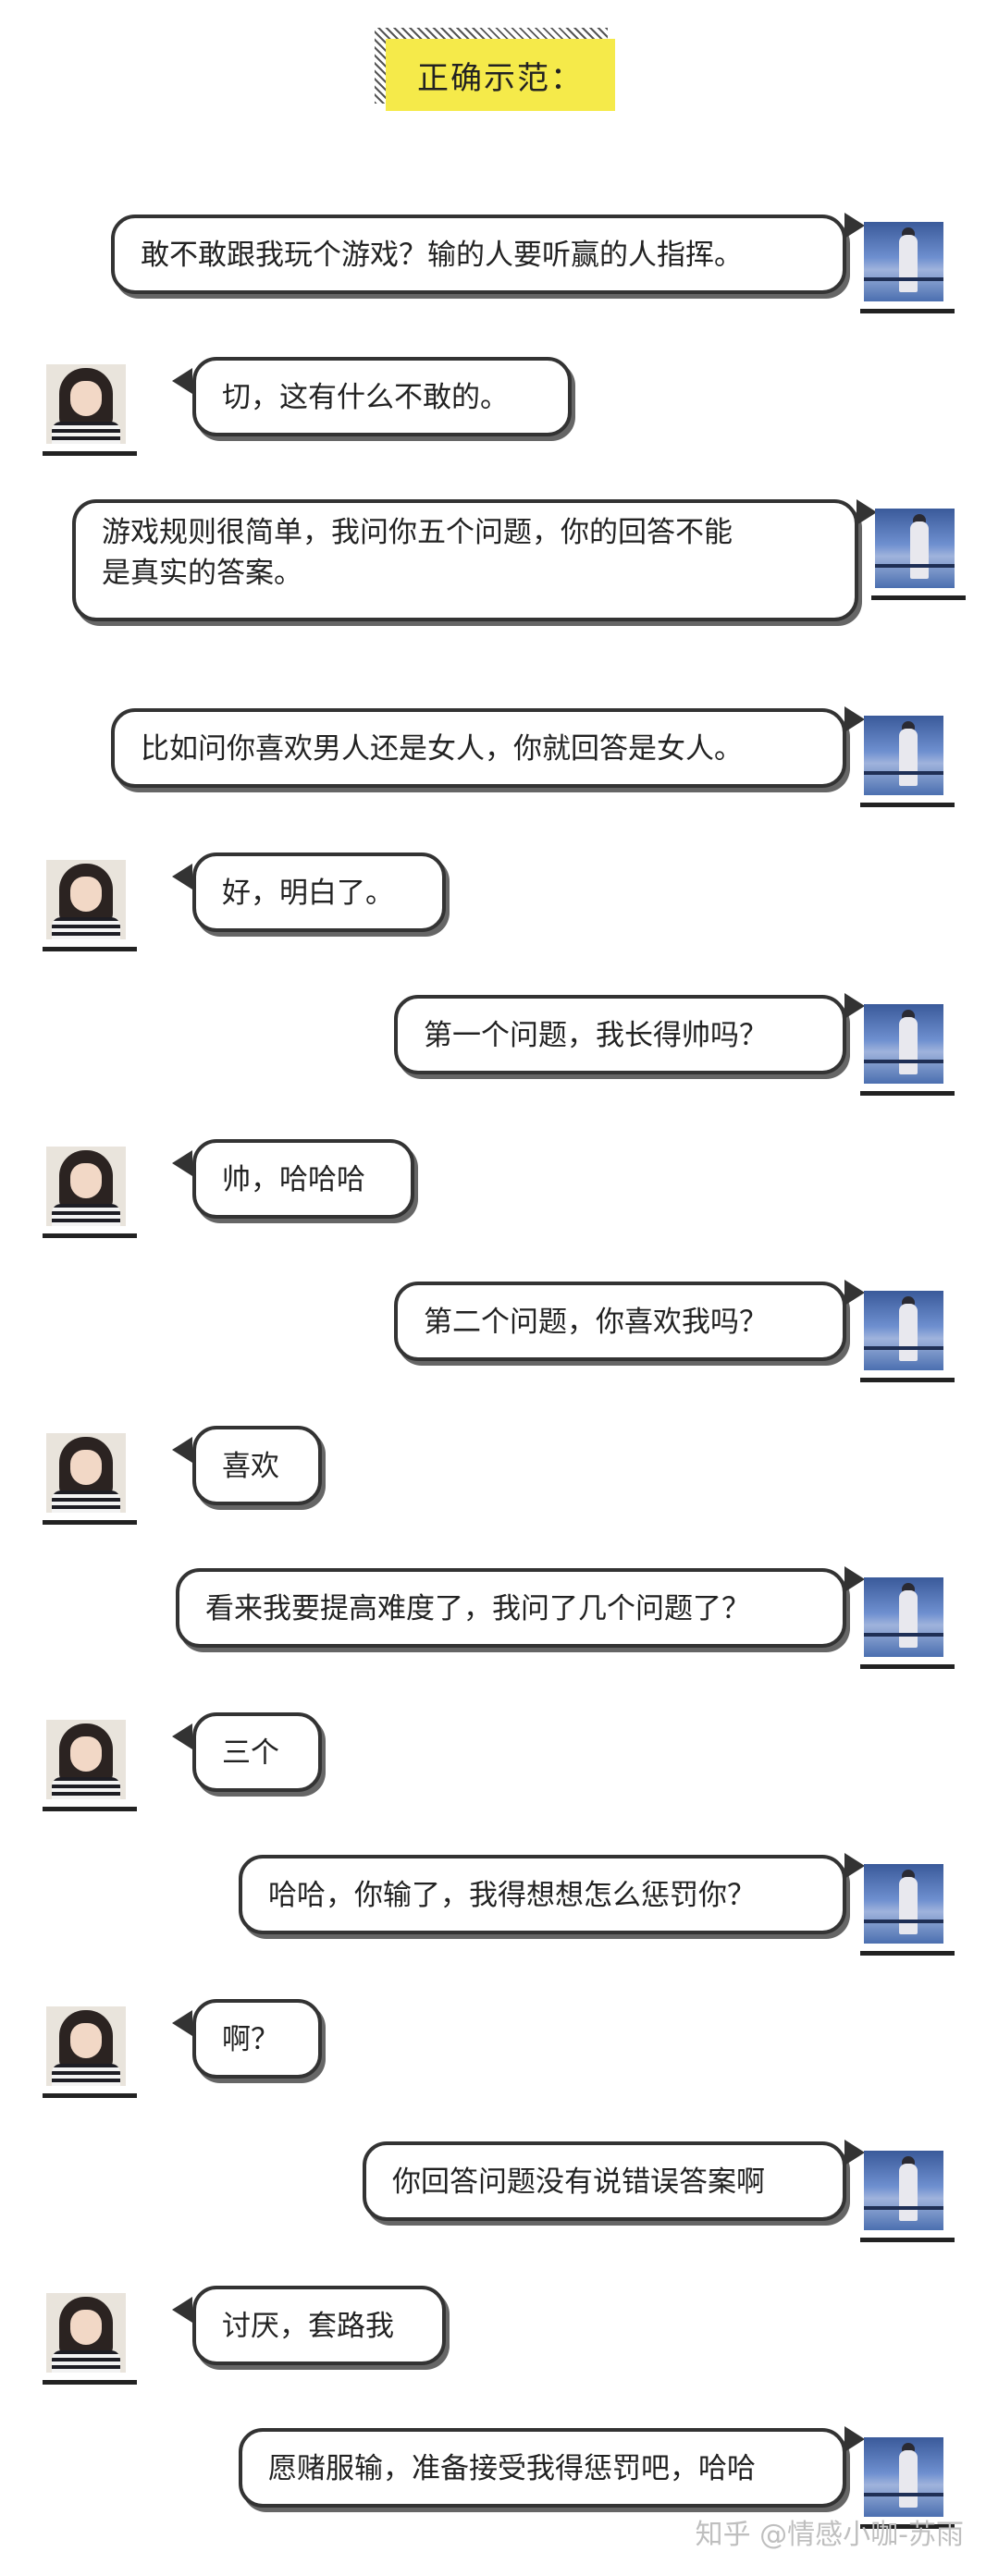 Image resolution: width=986 pixels, height=2576 pixels. I want to click on watermark: 知乎 @情感小咖-苏雨, so click(830, 2535).